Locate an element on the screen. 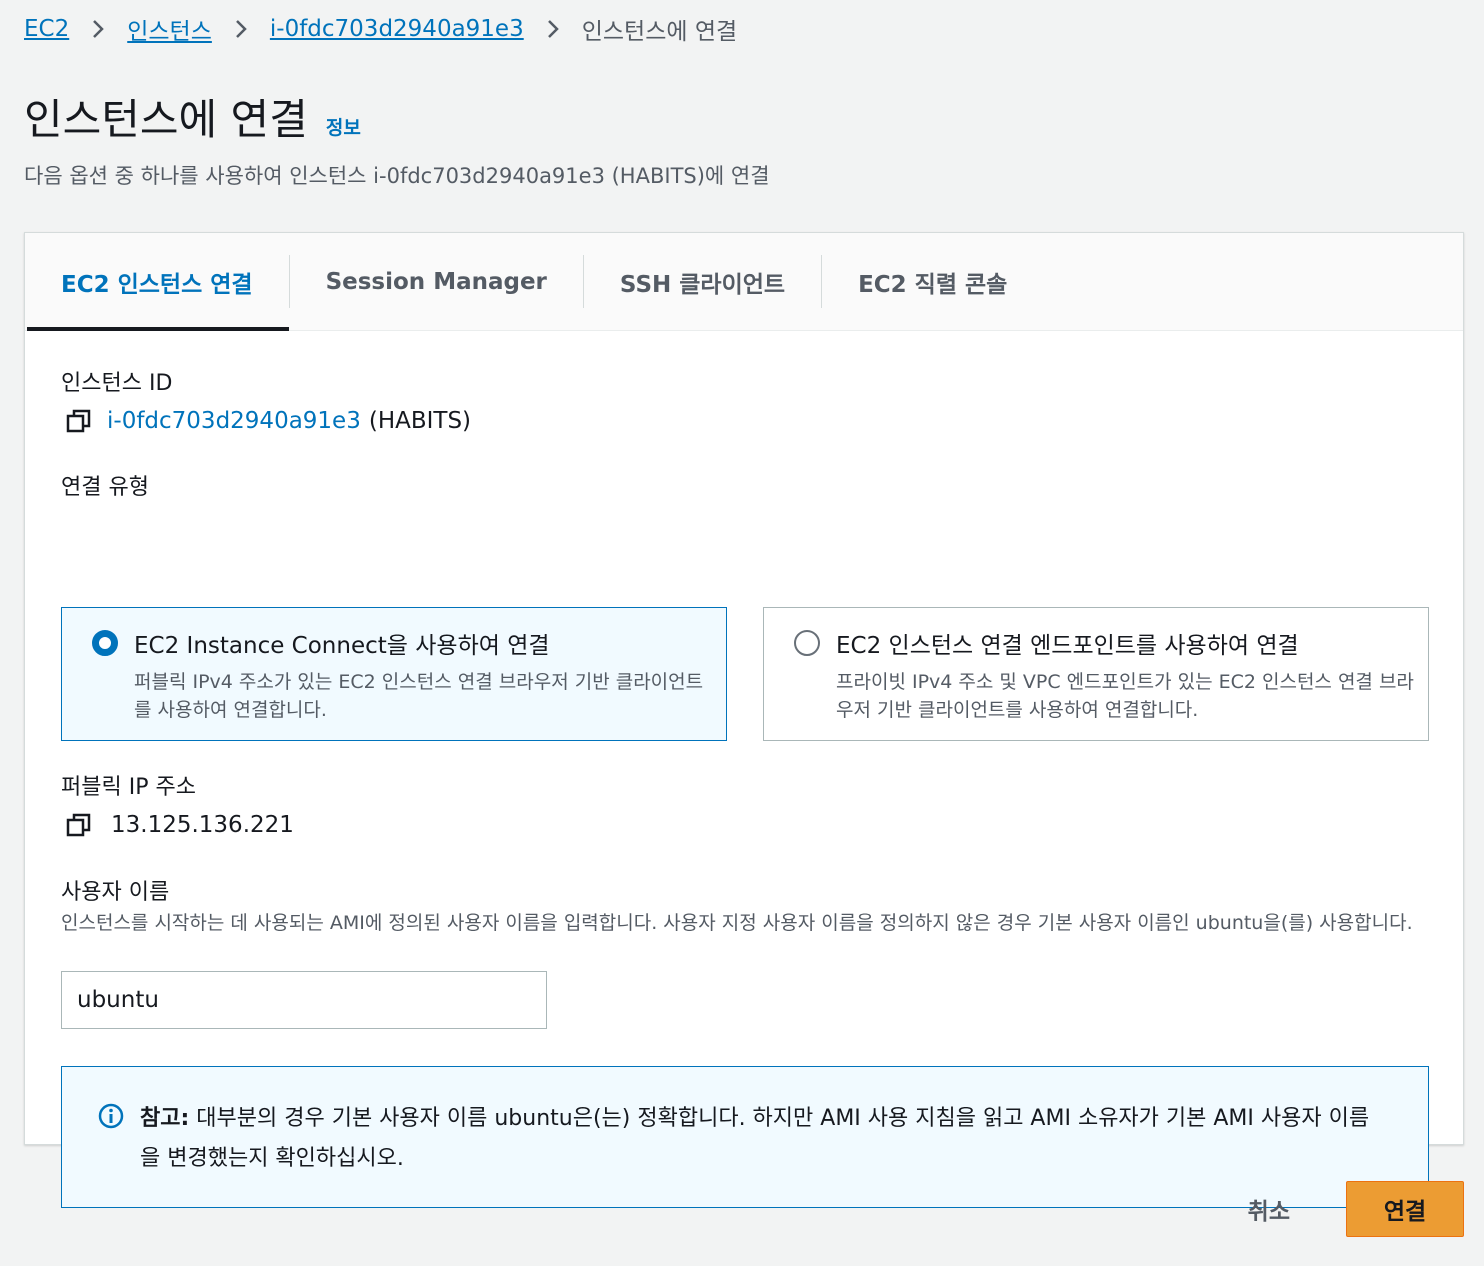  username-input: ubuntu is located at coordinates (304, 1000).